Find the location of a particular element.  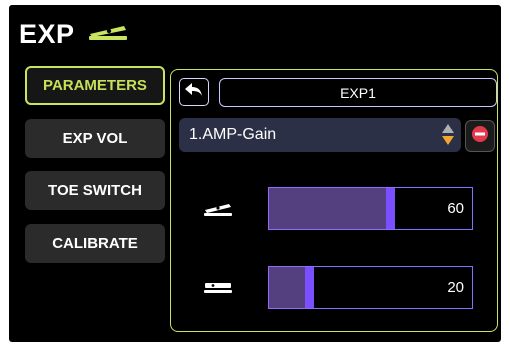

pedal-heel-down-icon is located at coordinates (218, 290).